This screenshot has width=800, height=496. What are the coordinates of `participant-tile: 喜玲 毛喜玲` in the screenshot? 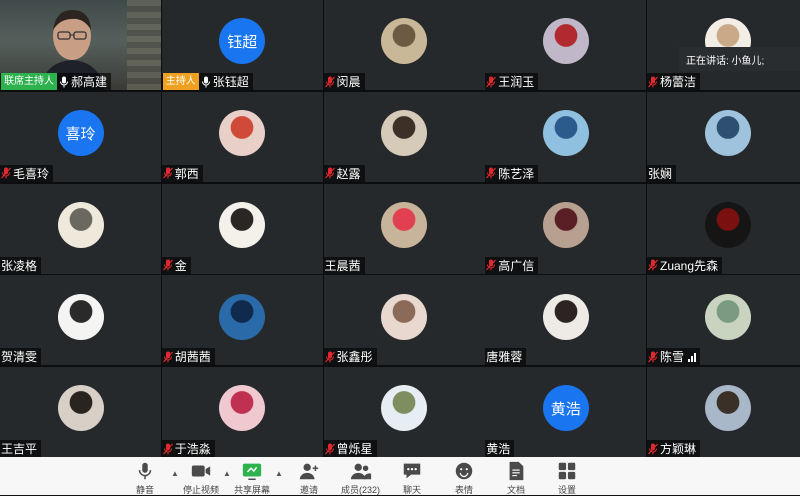 It's located at (80, 136).